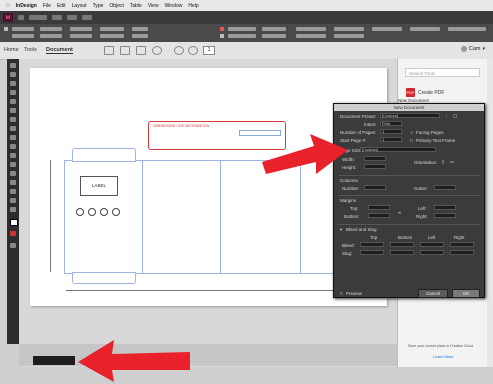 This screenshot has width=493, height=384. I want to click on arrange-icon, so click(87, 17).